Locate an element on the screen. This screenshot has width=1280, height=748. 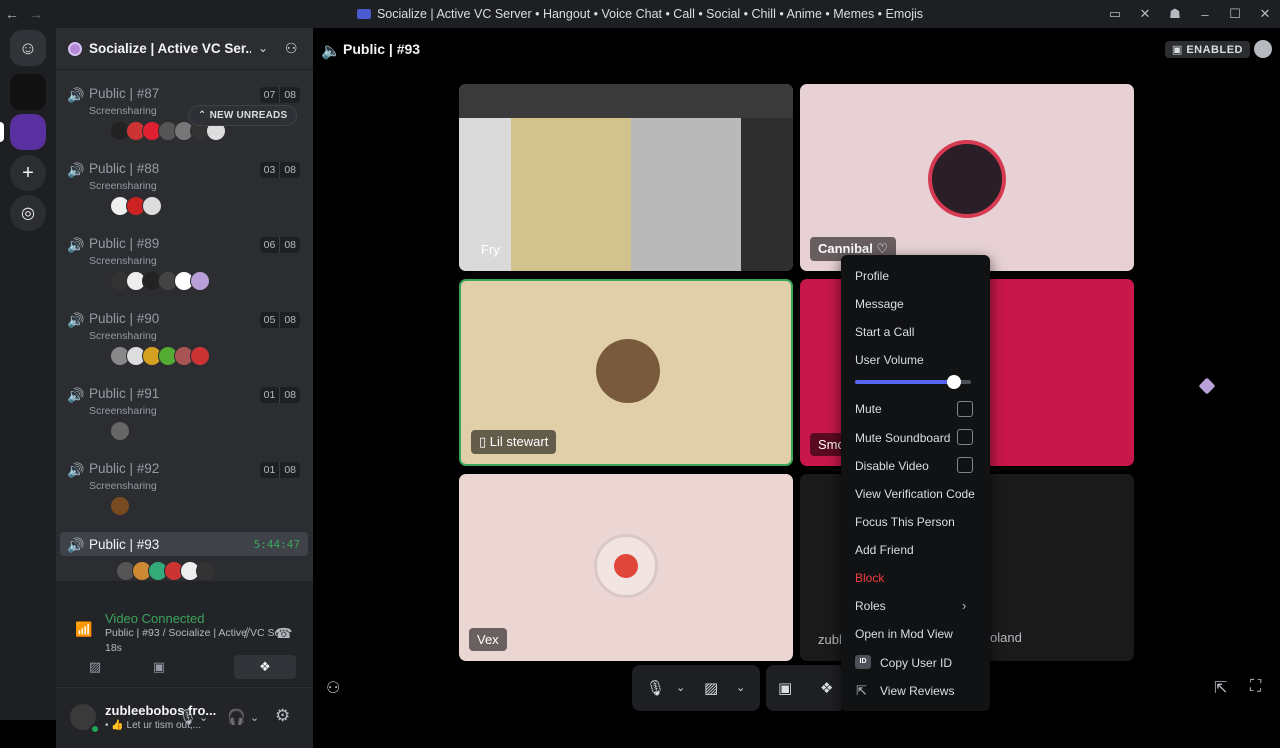
user-count: 01 08 is located at coordinates (279, 395).